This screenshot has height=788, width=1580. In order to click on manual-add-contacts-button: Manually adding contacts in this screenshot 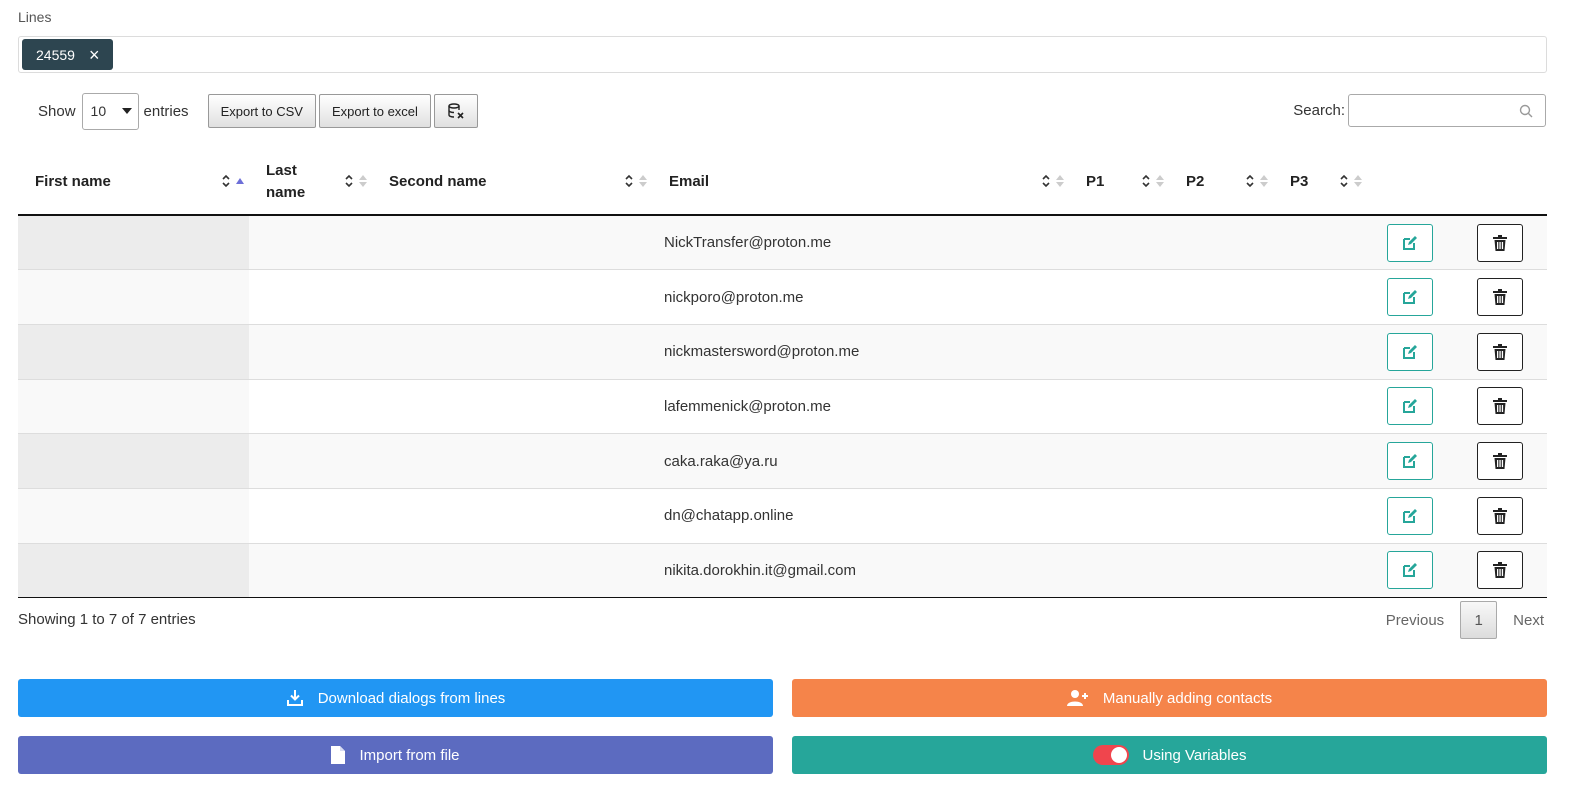, I will do `click(1169, 698)`.